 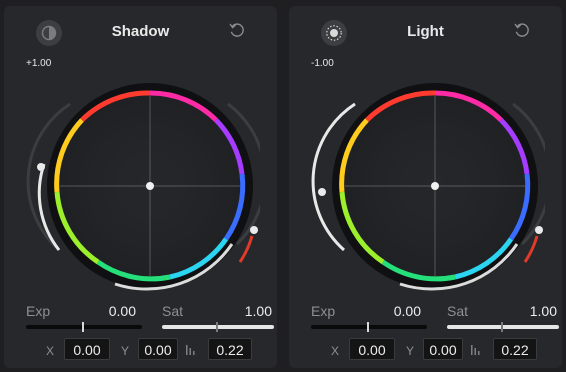 I want to click on half-moon-icon, so click(x=49, y=33).